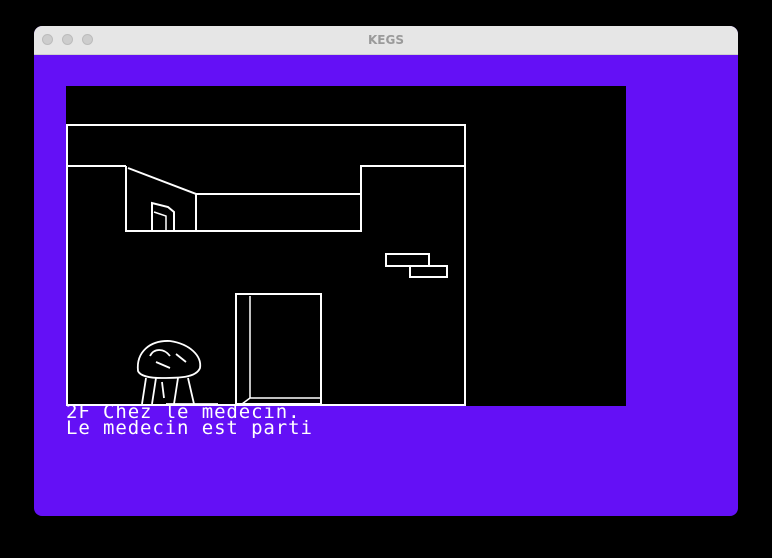  Describe the element at coordinates (428, 271) in the screenshot. I see `shelf-block-bottom` at that location.